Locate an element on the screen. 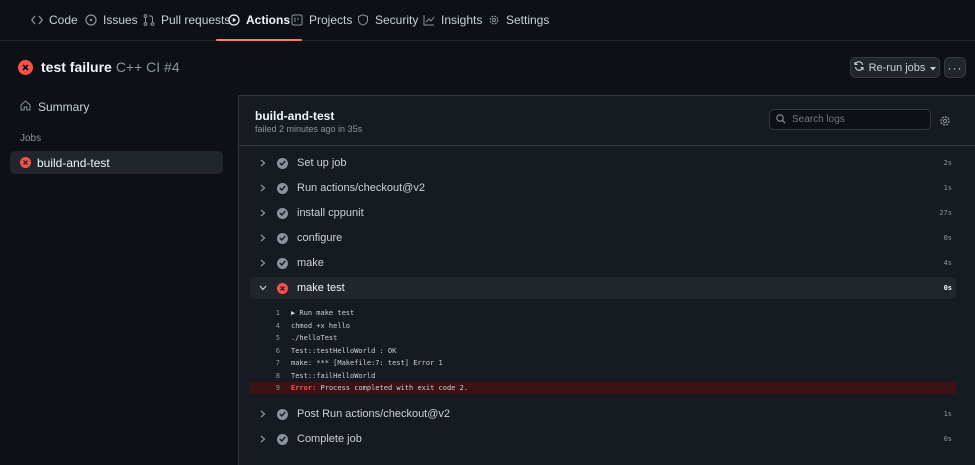 The width and height of the screenshot is (975, 465). sidebar-item-summary: Summary is located at coordinates (54, 107).